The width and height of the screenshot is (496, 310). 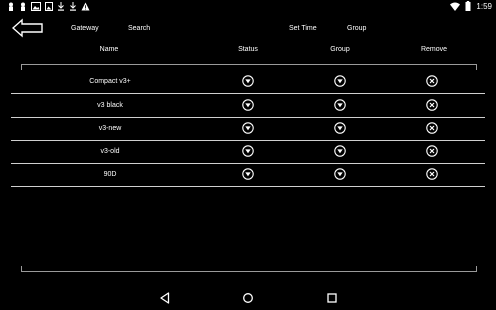 What do you see at coordinates (139, 28) in the screenshot?
I see `search-button: Search` at bounding box center [139, 28].